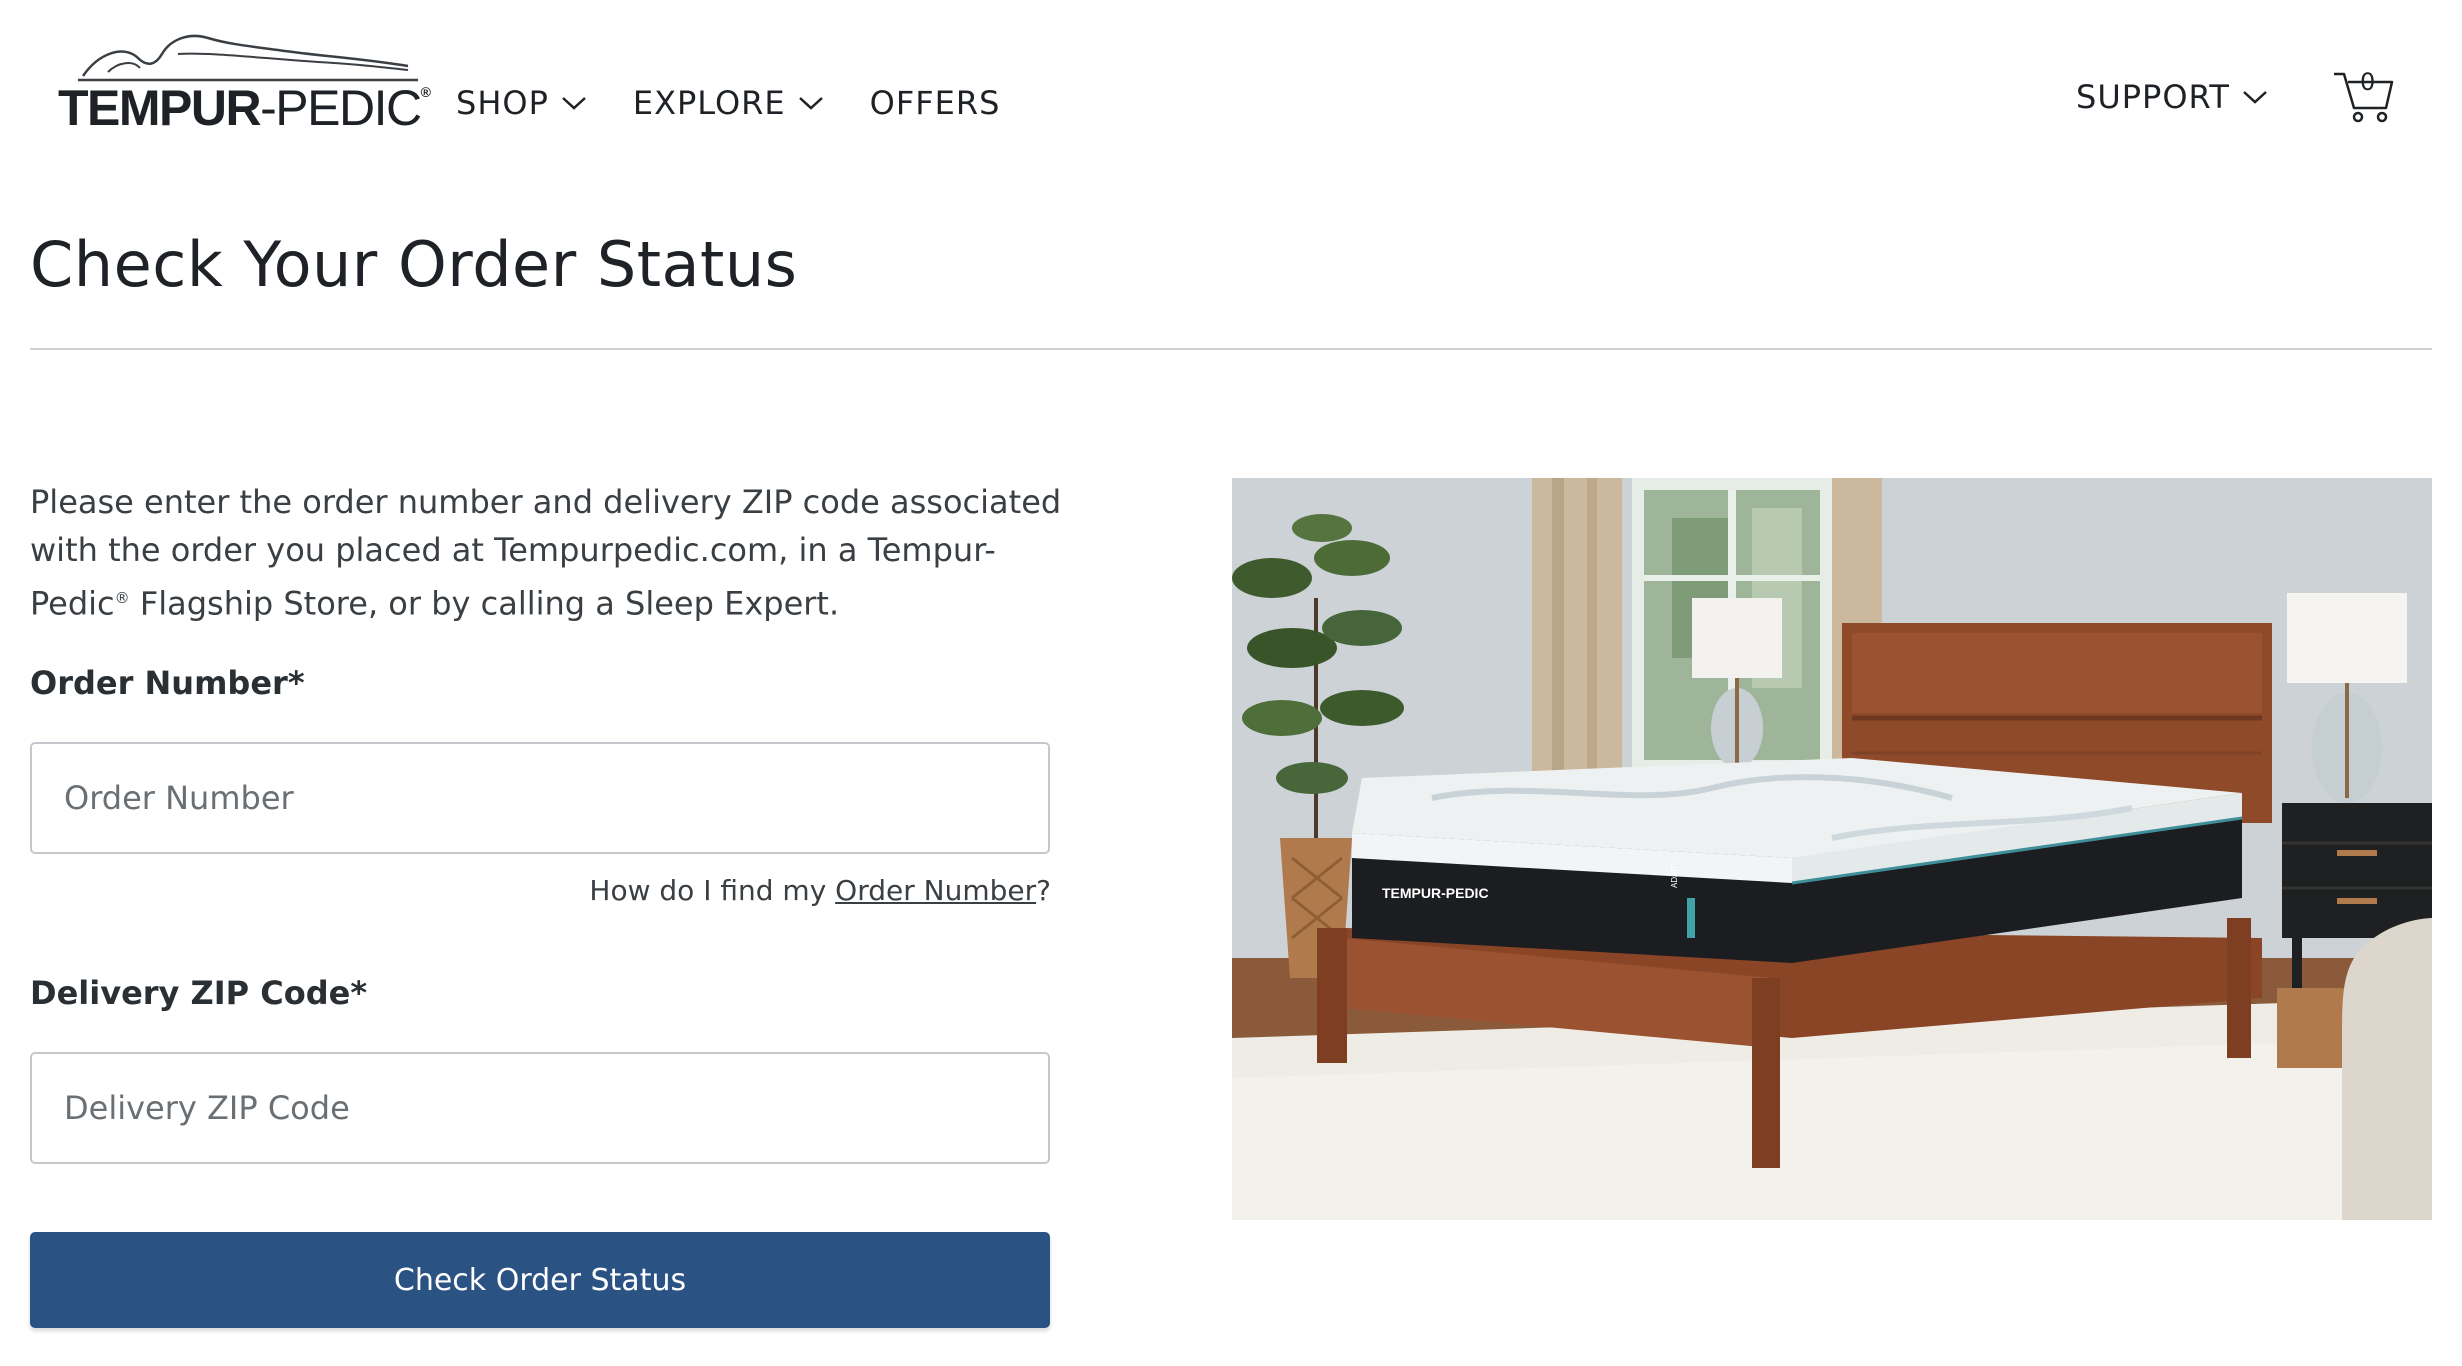 The height and width of the screenshot is (1366, 2462). What do you see at coordinates (540, 1280) in the screenshot?
I see `check-order-status-button: Check Order Status` at bounding box center [540, 1280].